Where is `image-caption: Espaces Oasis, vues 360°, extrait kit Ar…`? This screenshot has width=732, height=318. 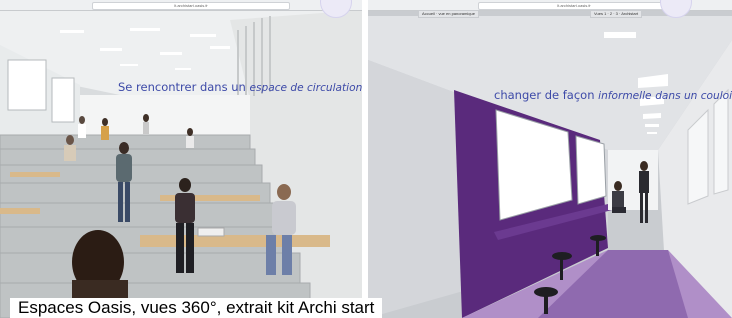 image-caption: Espaces Oasis, vues 360°, extrait kit Ar… is located at coordinates (196, 308).